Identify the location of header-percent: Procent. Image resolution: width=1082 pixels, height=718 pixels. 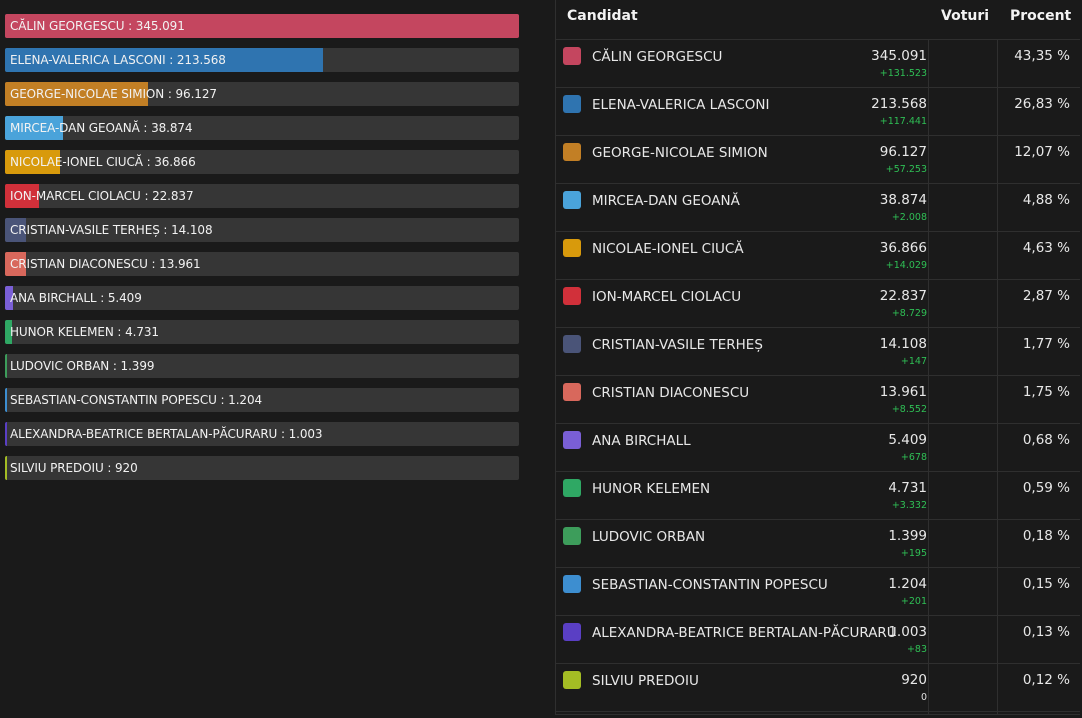
(1040, 16).